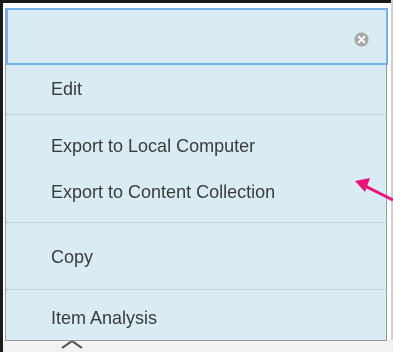 The height and width of the screenshot is (352, 393). What do you see at coordinates (196, 89) in the screenshot?
I see `menu-item-edit: Edit` at bounding box center [196, 89].